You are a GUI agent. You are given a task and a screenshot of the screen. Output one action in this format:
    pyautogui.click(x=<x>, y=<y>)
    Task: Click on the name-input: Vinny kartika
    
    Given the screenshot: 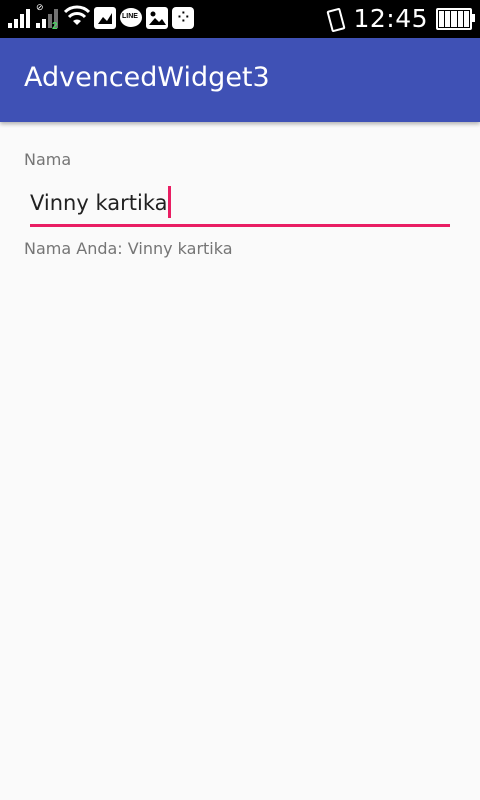 What is the action you would take?
    pyautogui.click(x=101, y=202)
    